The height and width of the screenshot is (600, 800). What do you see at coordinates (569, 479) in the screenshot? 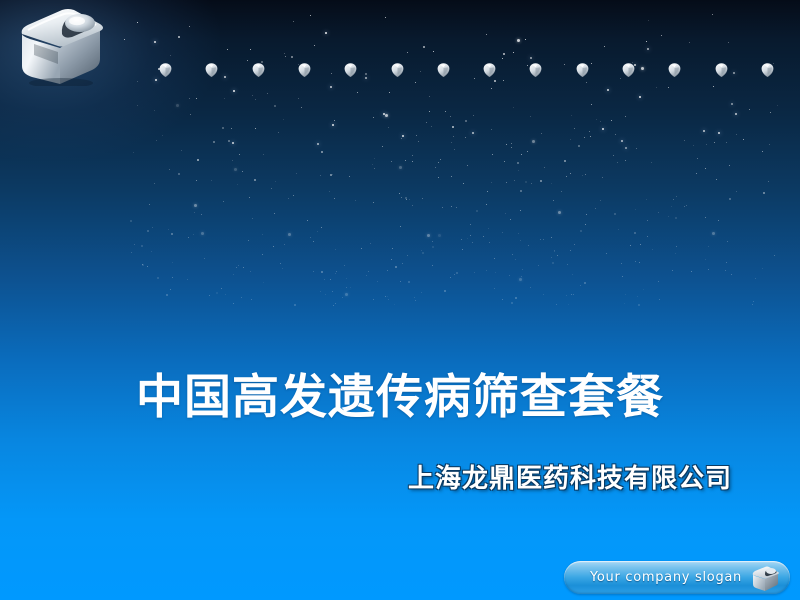
I see `company-name-subtitle: 上海龙鼎医药科技有限公司` at bounding box center [569, 479].